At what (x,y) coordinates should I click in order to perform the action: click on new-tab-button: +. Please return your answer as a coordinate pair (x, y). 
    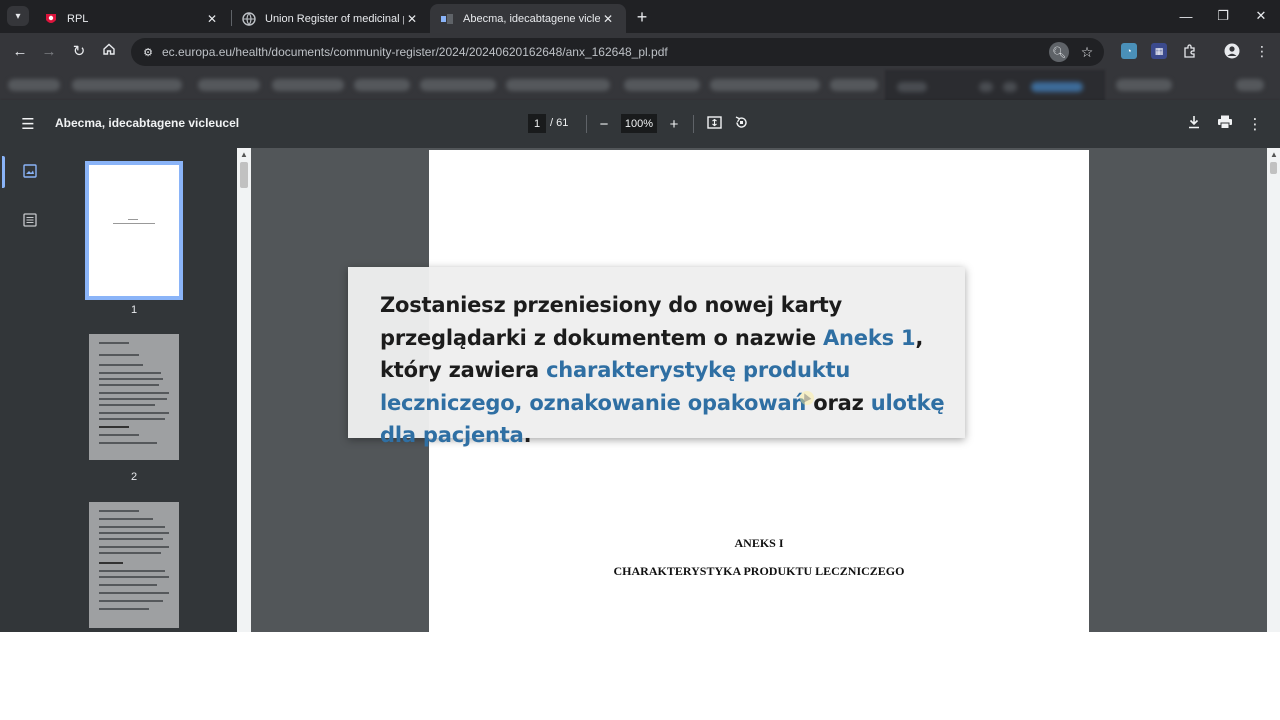
    Looking at the image, I should click on (642, 17).